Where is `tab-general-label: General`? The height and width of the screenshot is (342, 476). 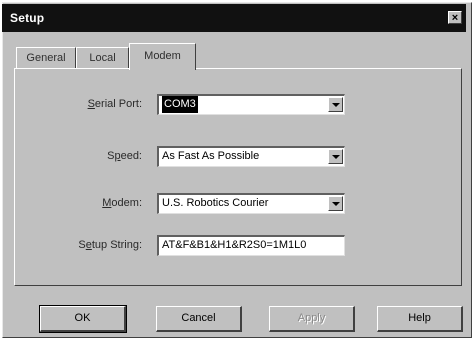
tab-general-label: General is located at coordinates (46, 58).